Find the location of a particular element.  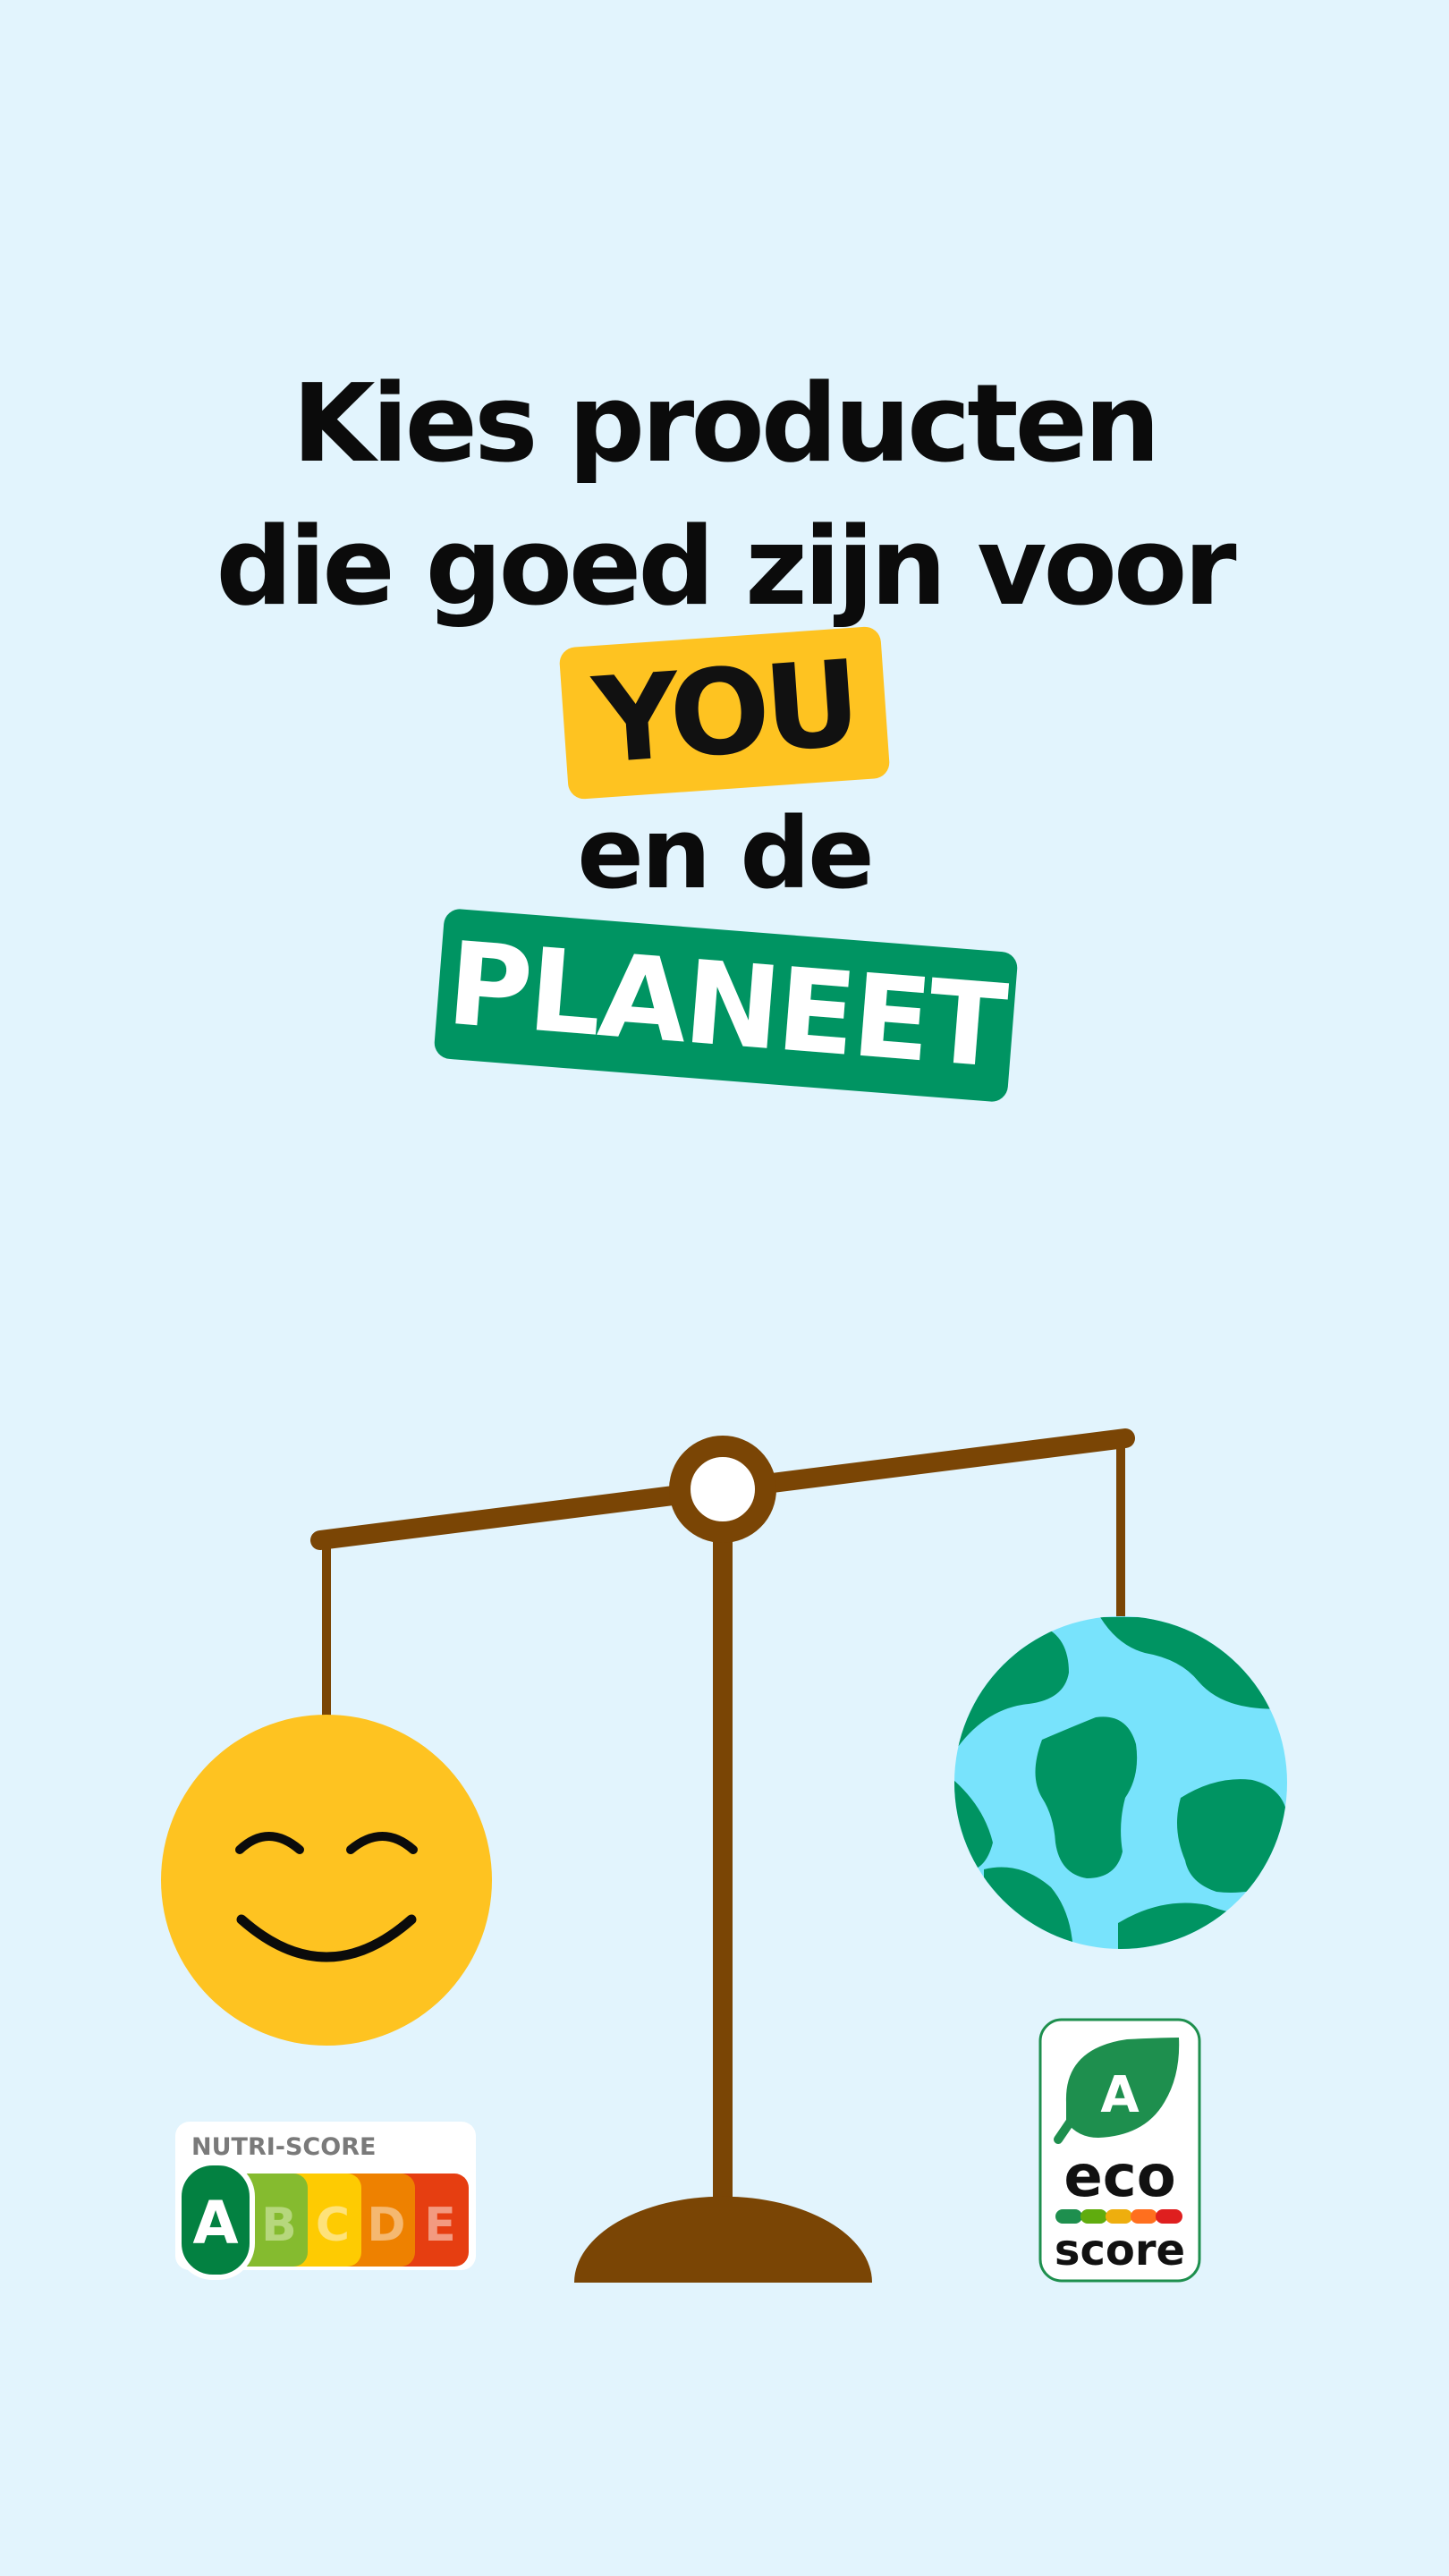

eco-word: eco is located at coordinates (1119, 2177).